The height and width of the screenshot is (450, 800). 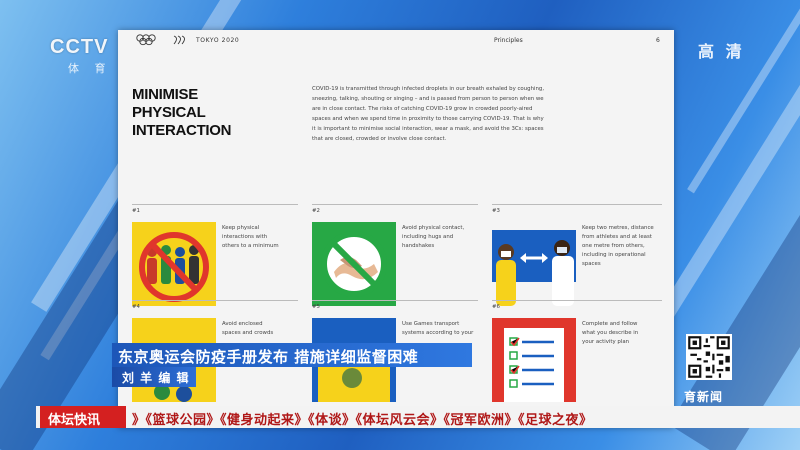 What do you see at coordinates (250, 246) in the screenshot?
I see `caption-line: others to a minimum` at bounding box center [250, 246].